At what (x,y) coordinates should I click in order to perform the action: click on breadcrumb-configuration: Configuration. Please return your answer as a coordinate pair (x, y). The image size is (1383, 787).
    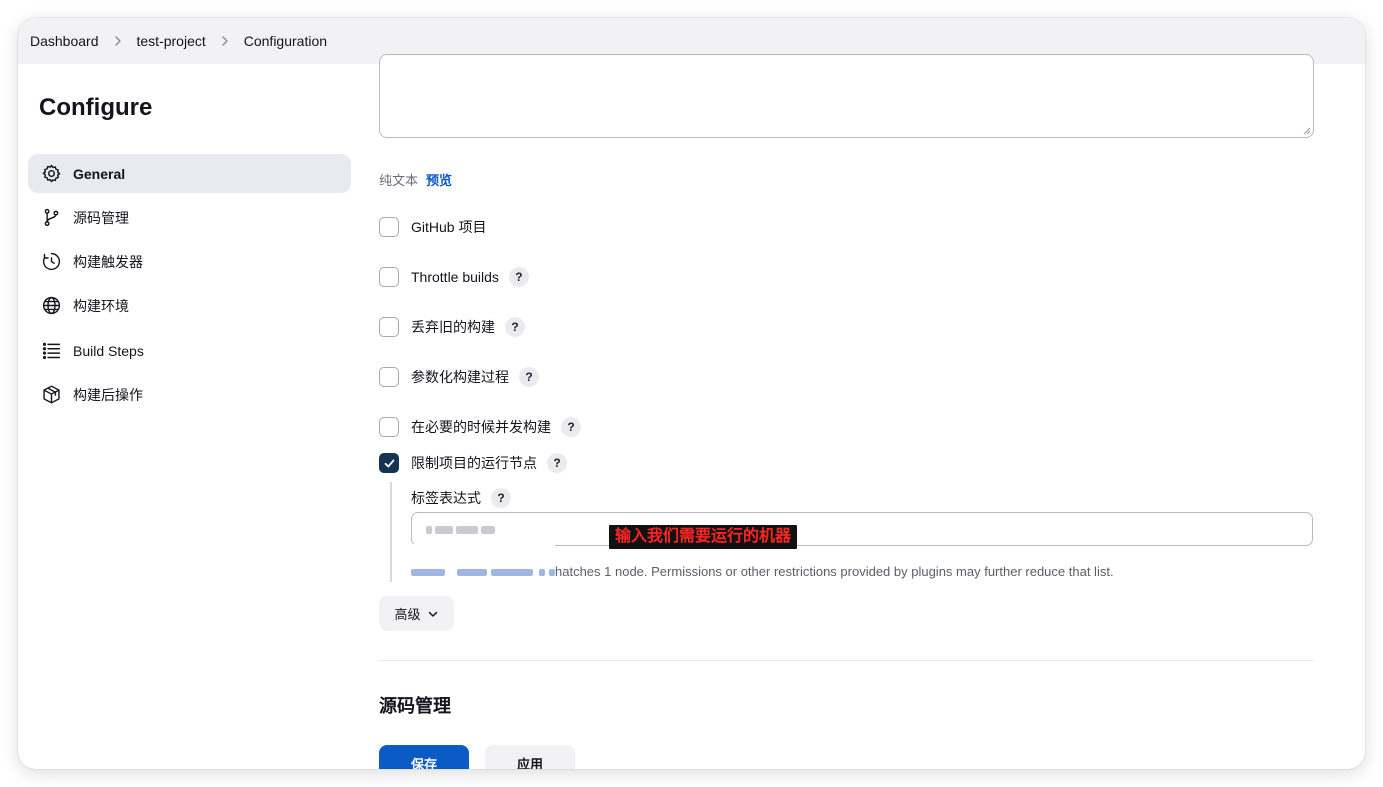
    Looking at the image, I should click on (285, 41).